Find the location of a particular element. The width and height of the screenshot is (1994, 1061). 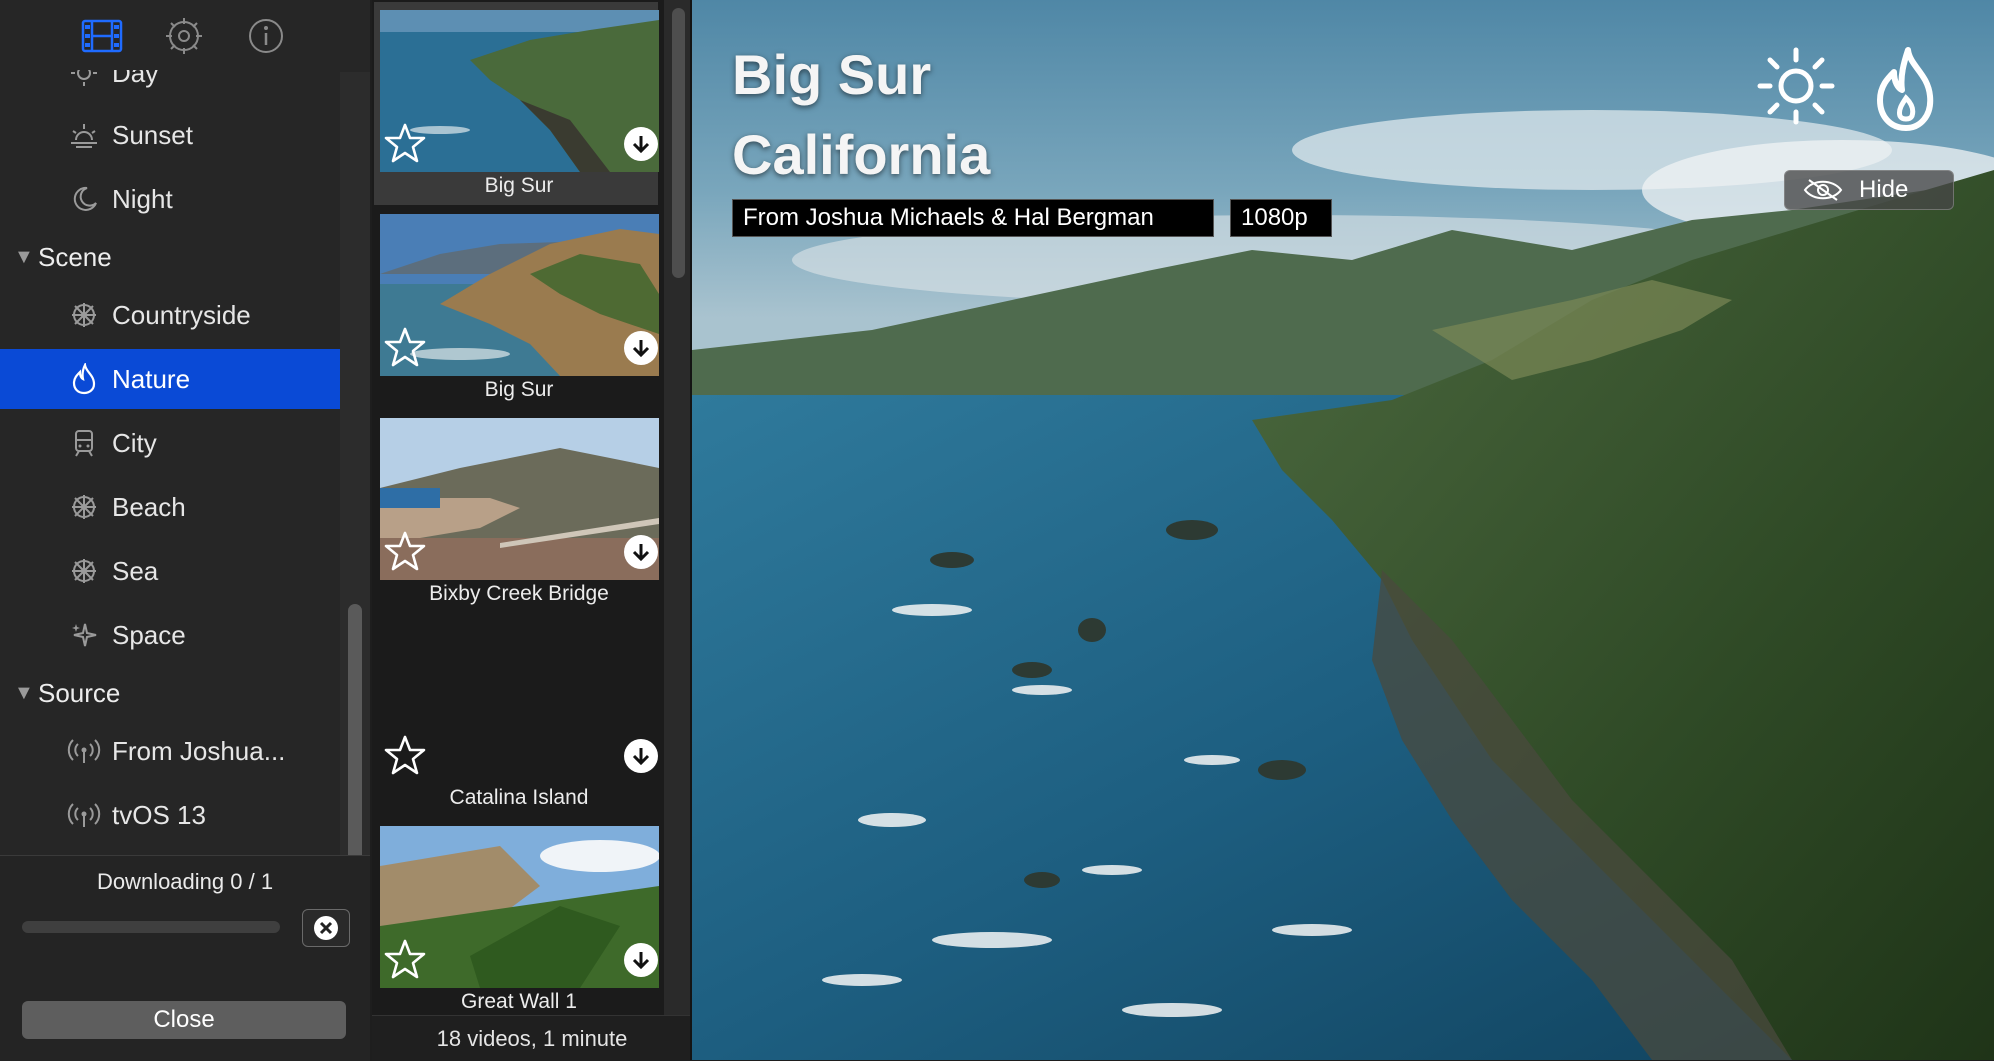

sidebar-item-label: Scene is located at coordinates (75, 256).